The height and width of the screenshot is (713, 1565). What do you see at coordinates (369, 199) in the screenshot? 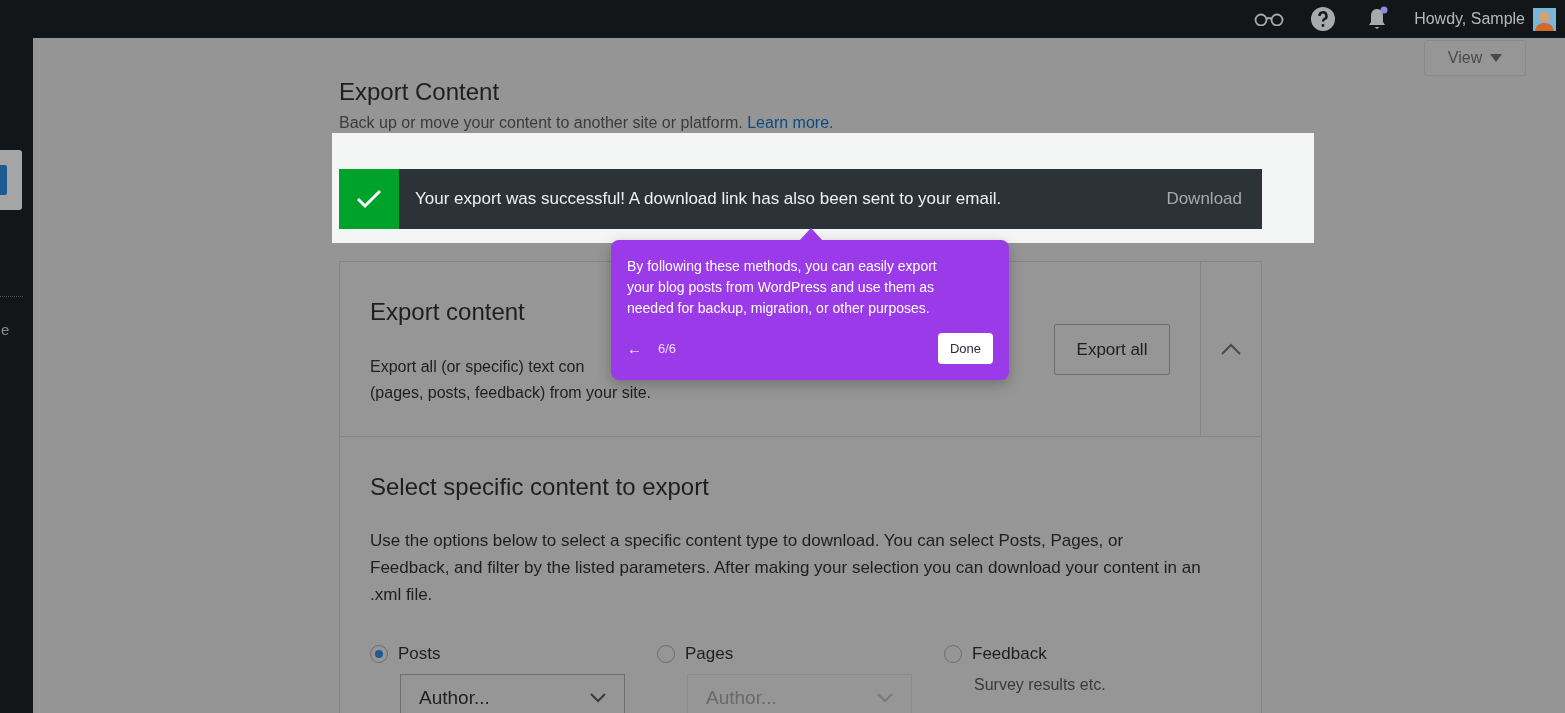
I see `checkmark-icon` at bounding box center [369, 199].